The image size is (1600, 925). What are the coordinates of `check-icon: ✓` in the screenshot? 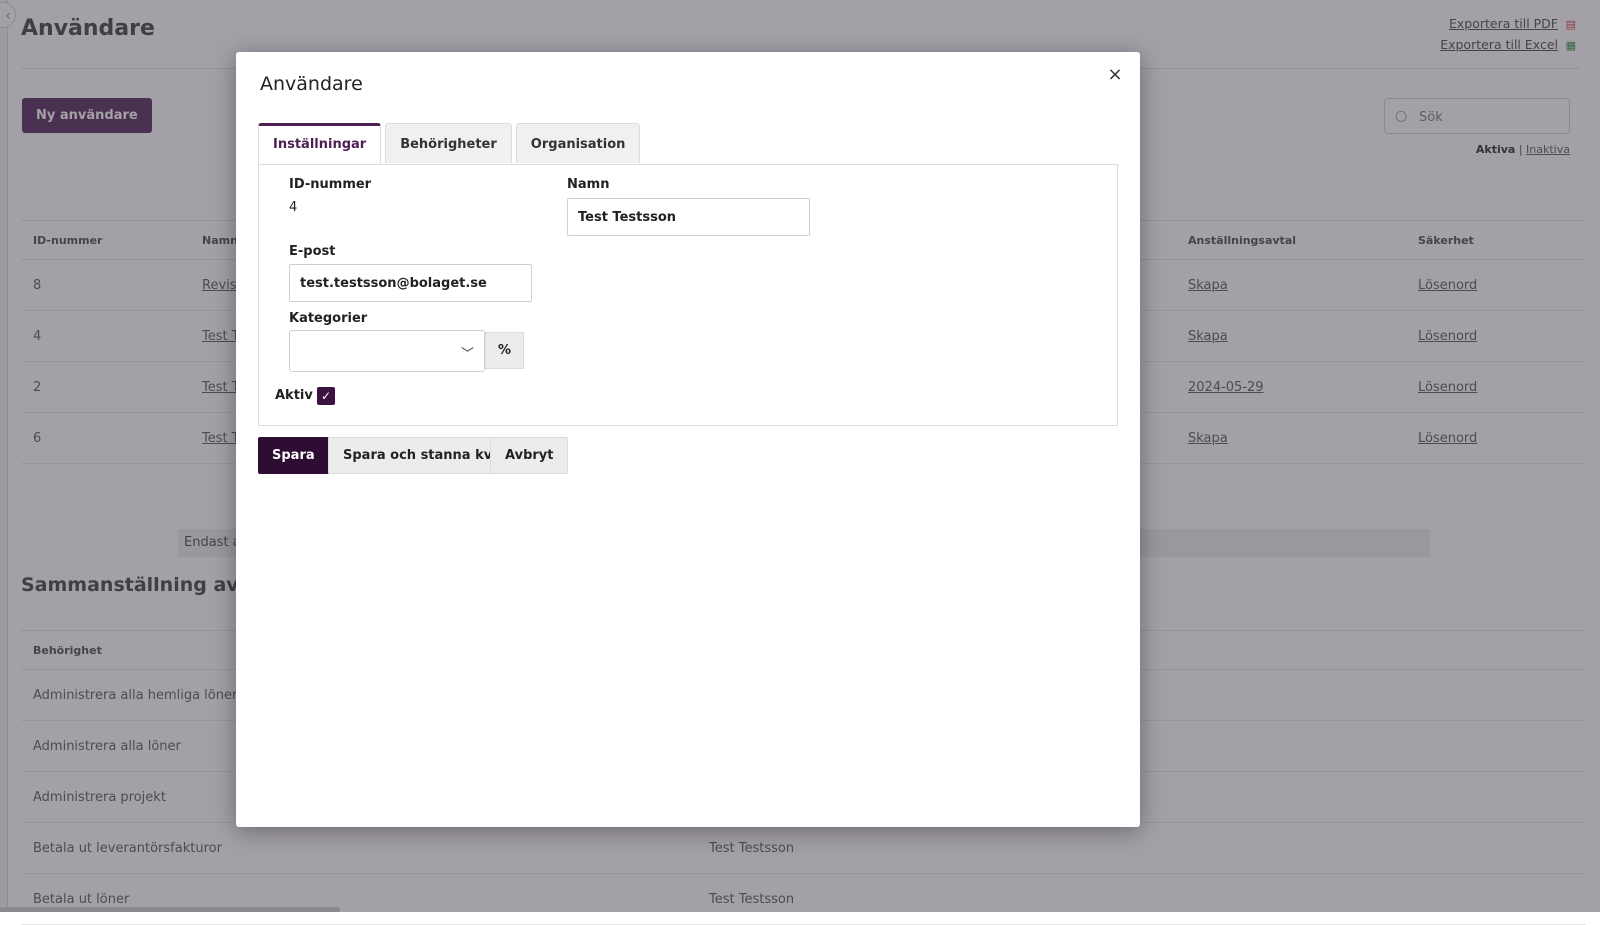 It's located at (326, 396).